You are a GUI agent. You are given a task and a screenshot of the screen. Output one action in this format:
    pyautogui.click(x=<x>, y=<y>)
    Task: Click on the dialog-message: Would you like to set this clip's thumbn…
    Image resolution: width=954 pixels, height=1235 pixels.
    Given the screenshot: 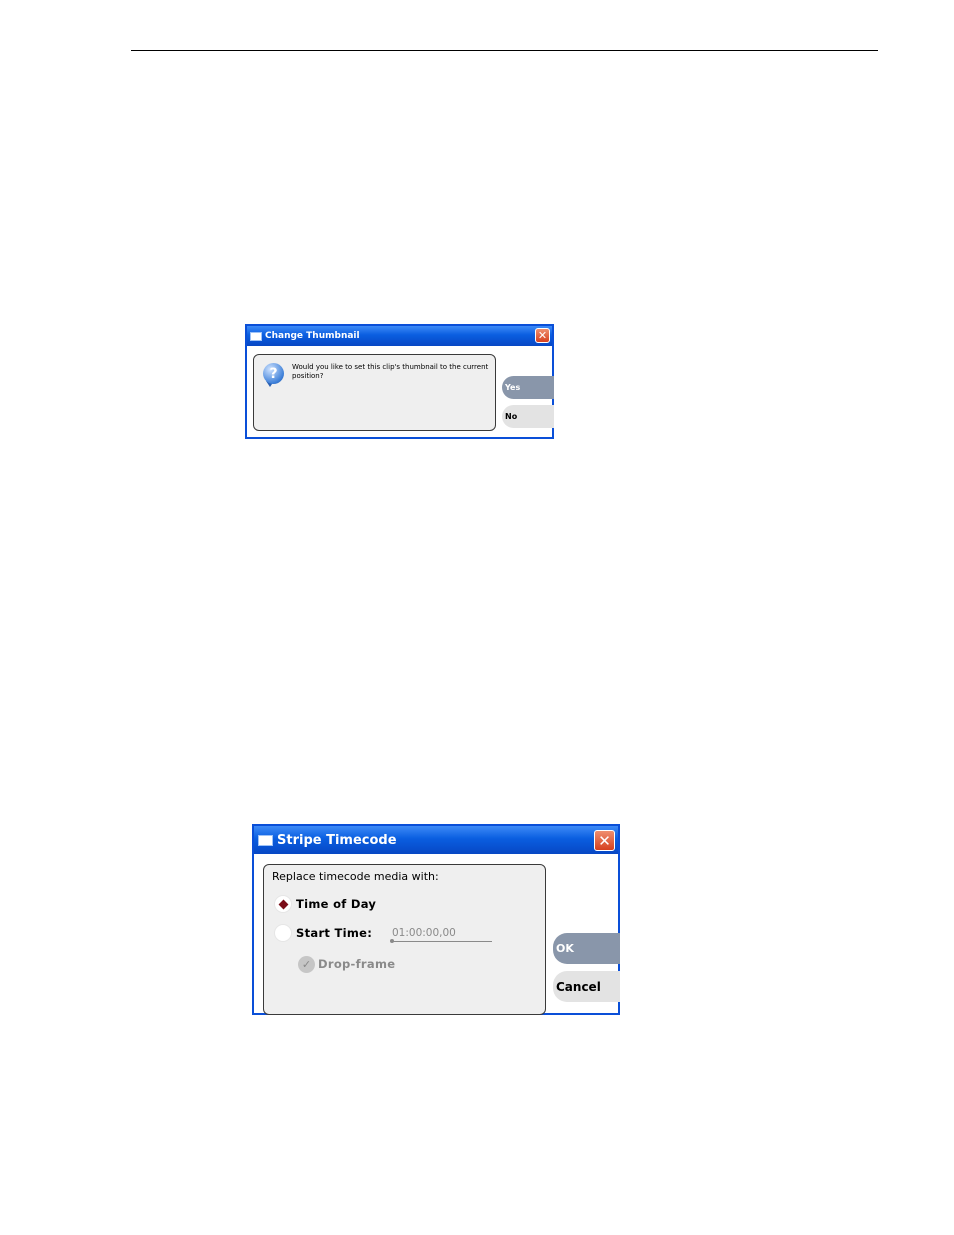 What is the action you would take?
    pyautogui.click(x=390, y=371)
    